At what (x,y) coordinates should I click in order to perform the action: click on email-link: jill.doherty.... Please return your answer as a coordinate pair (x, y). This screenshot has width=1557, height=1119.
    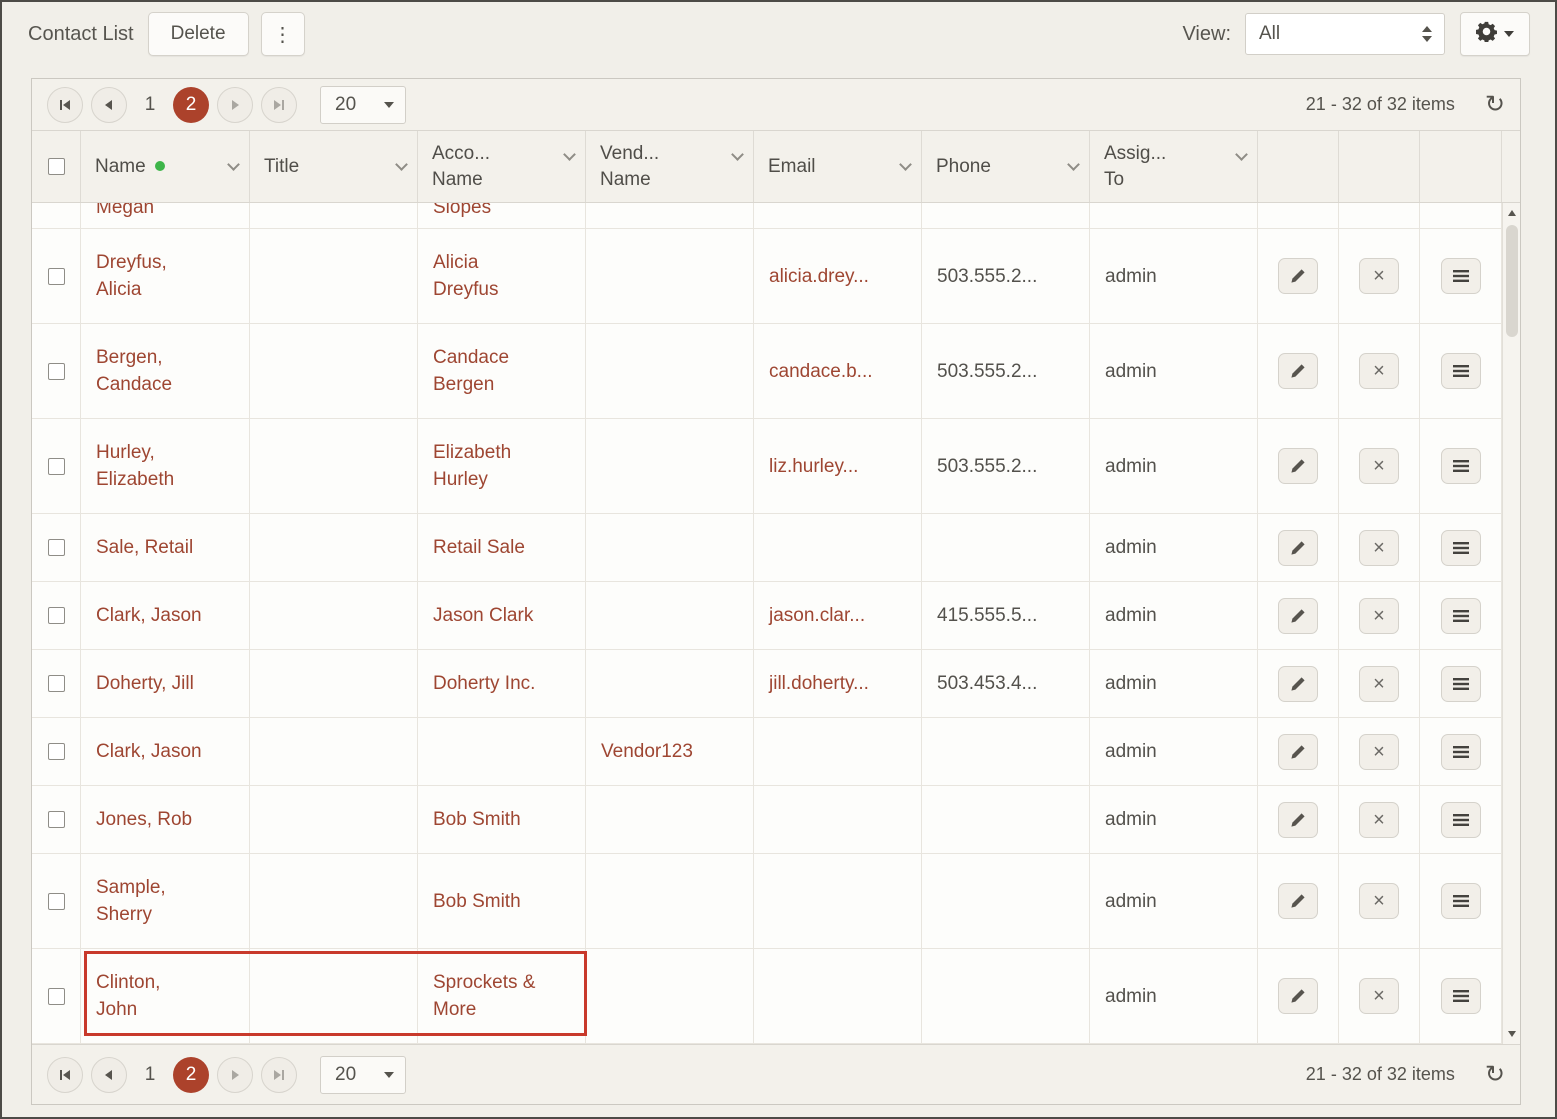
    Looking at the image, I should click on (819, 683).